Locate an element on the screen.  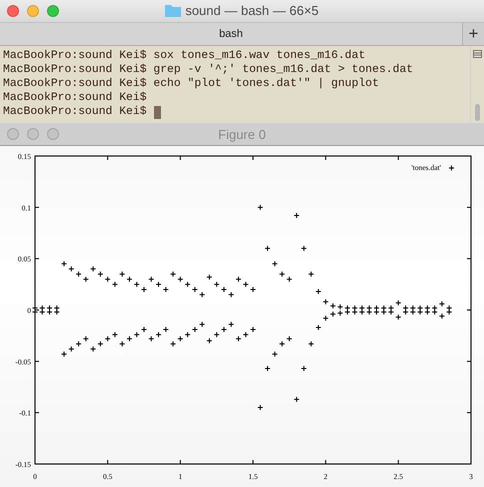
scroll-marker-icon is located at coordinates (477, 54).